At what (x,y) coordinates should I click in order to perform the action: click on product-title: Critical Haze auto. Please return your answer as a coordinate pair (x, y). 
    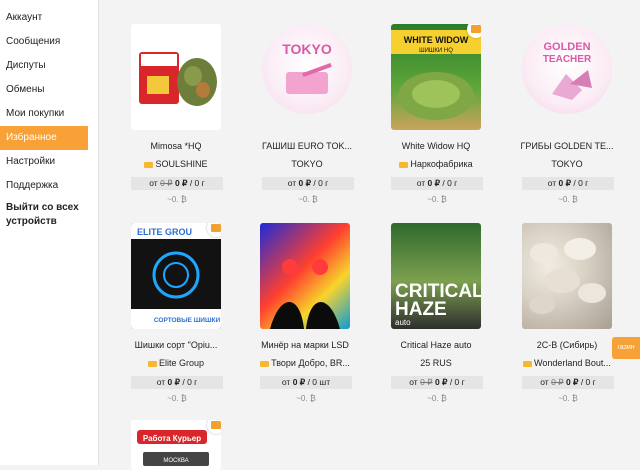
    Looking at the image, I should click on (436, 345).